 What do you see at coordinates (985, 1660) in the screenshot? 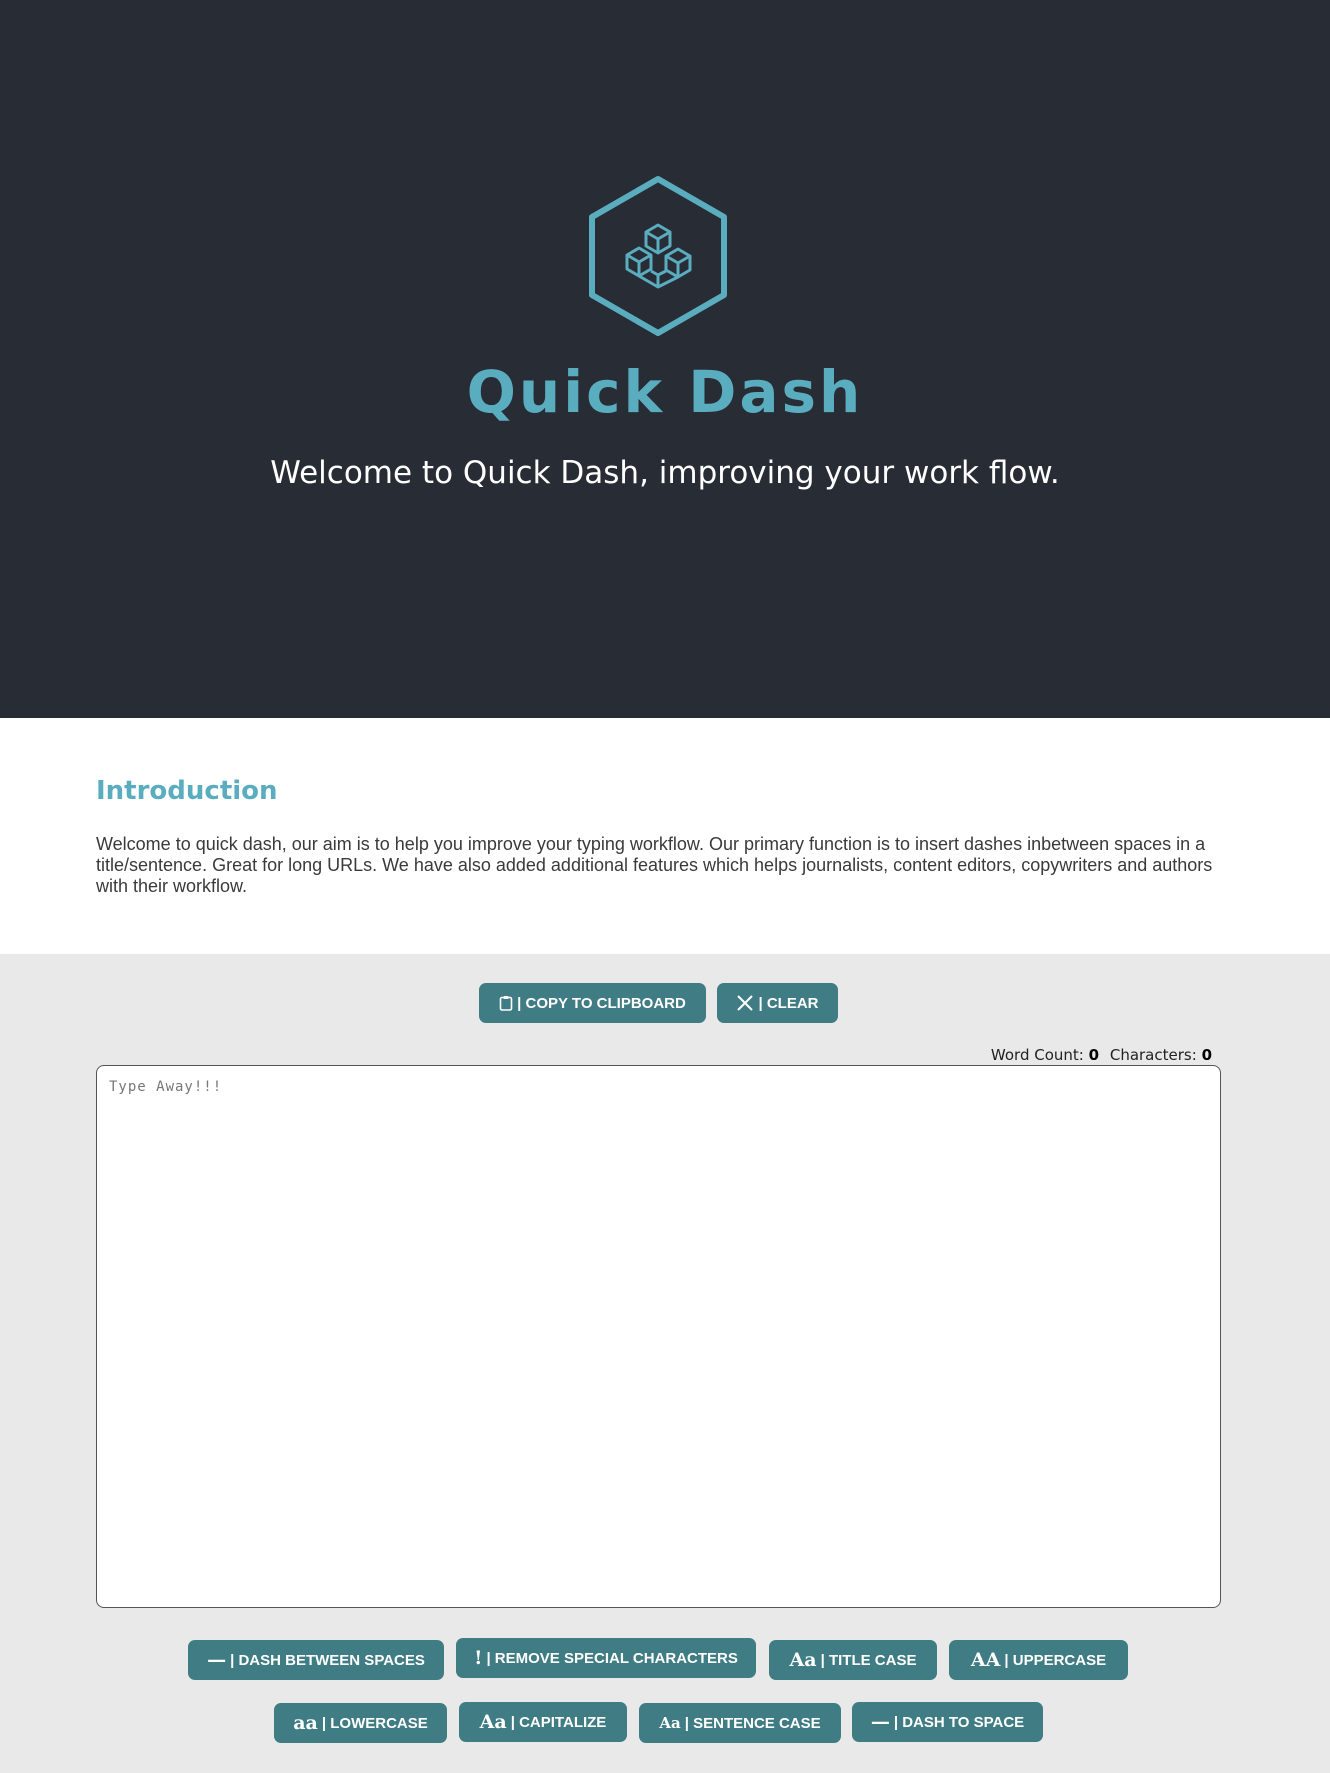
I see `uppercase-icon: AA` at bounding box center [985, 1660].